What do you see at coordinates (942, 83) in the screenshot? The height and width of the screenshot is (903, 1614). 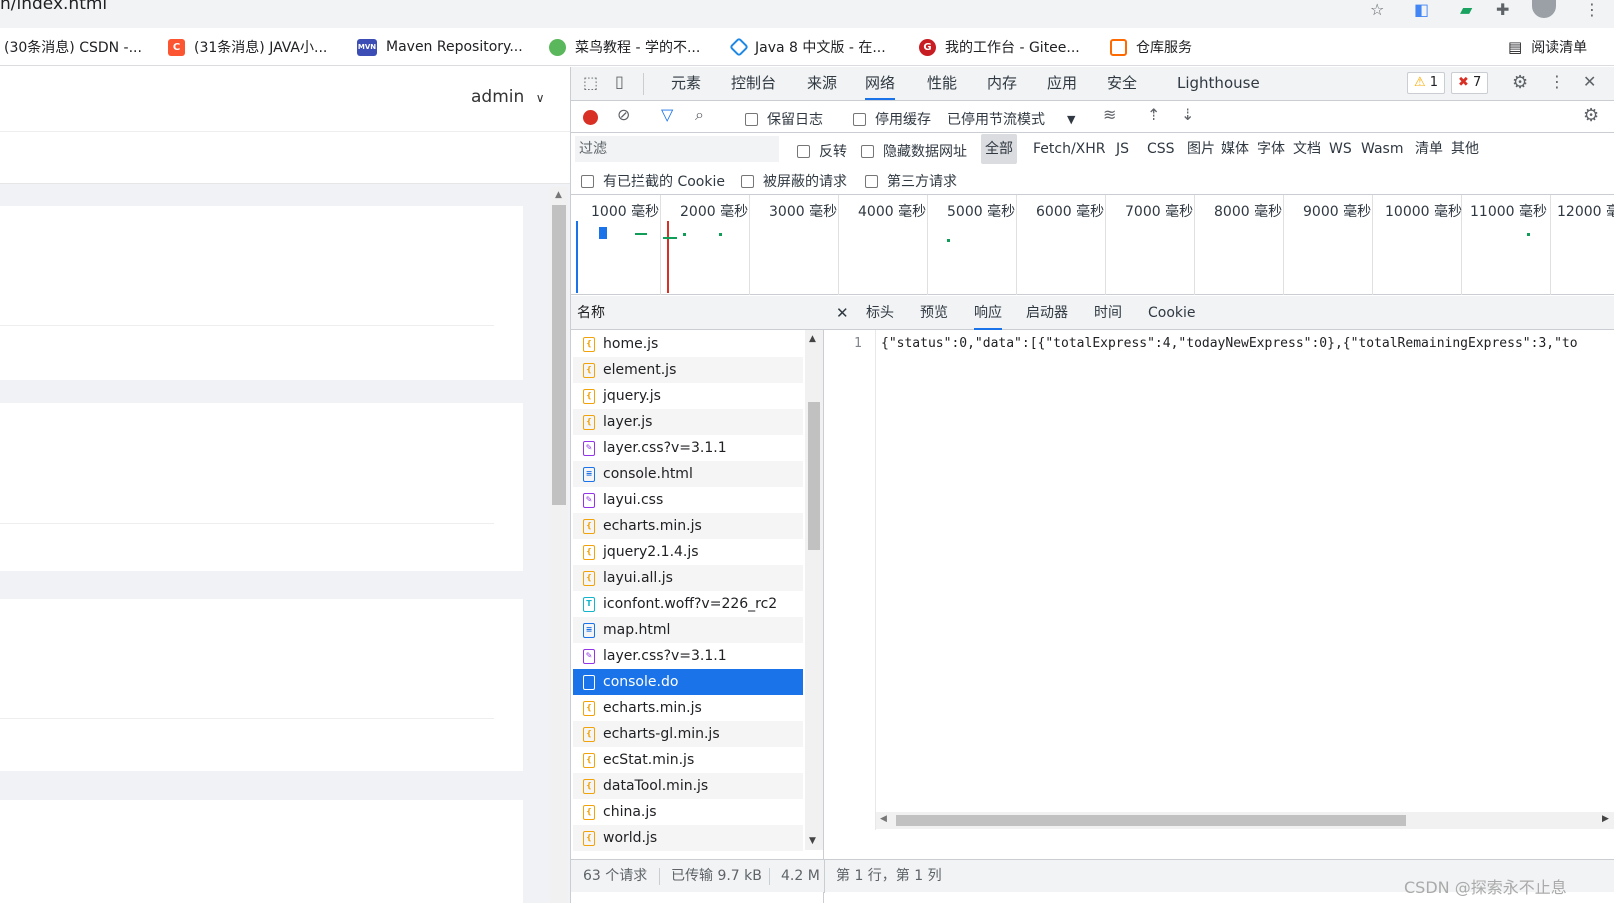 I see `tab-performance: 性能` at bounding box center [942, 83].